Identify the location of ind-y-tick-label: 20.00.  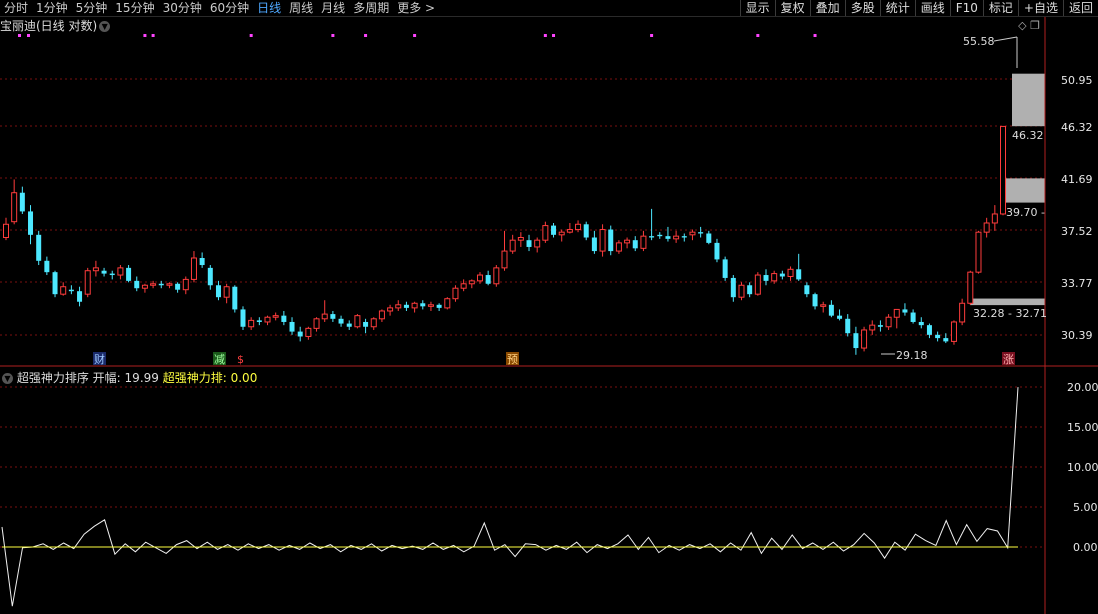
(1082, 387).